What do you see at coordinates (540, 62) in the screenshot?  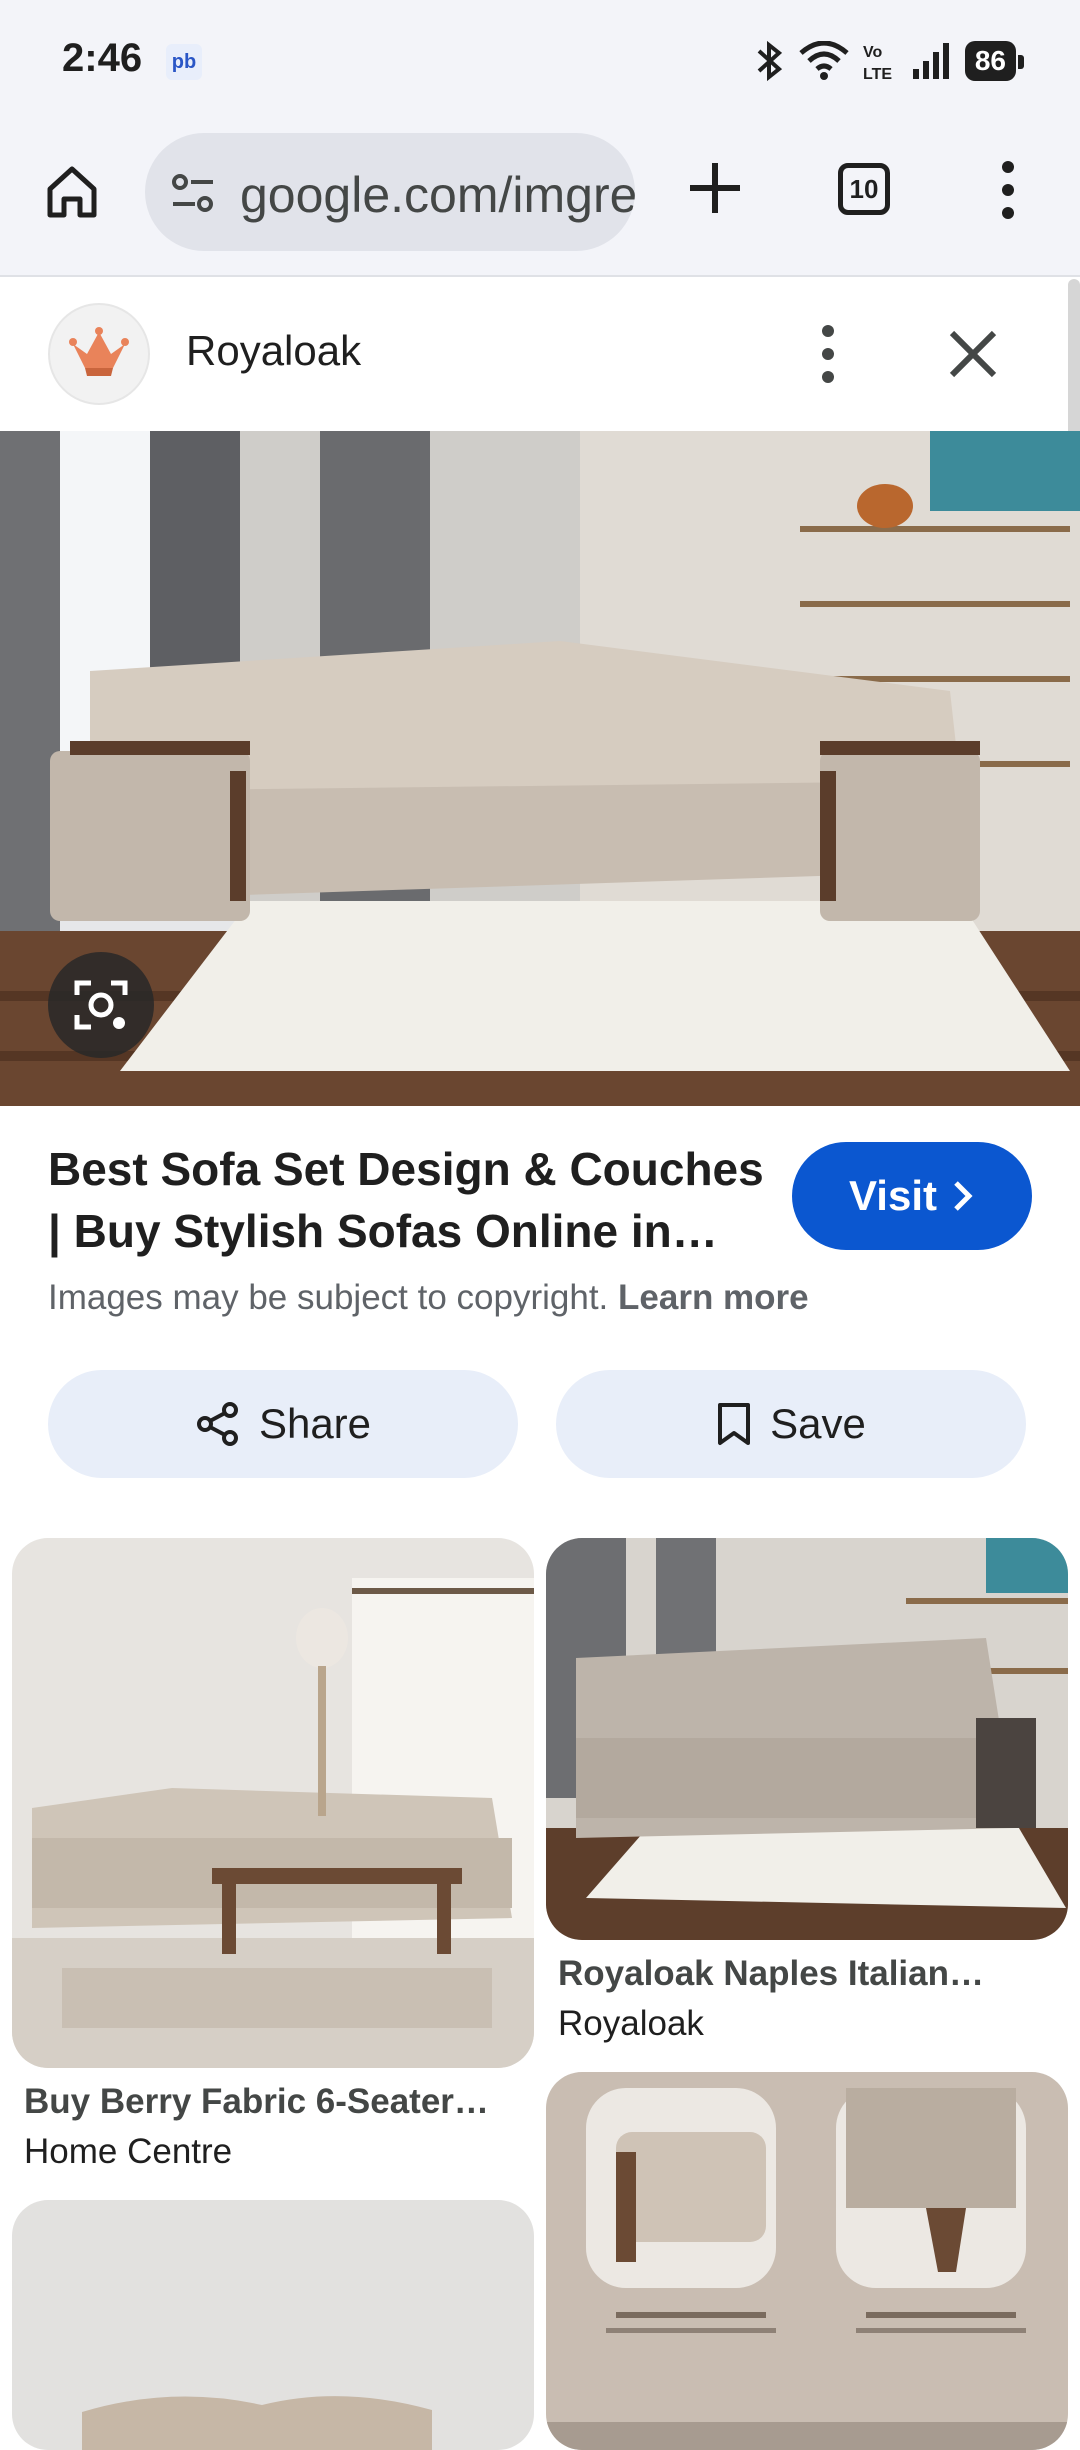 I see `status-bar: 2:46 pb Vo LTE 86` at bounding box center [540, 62].